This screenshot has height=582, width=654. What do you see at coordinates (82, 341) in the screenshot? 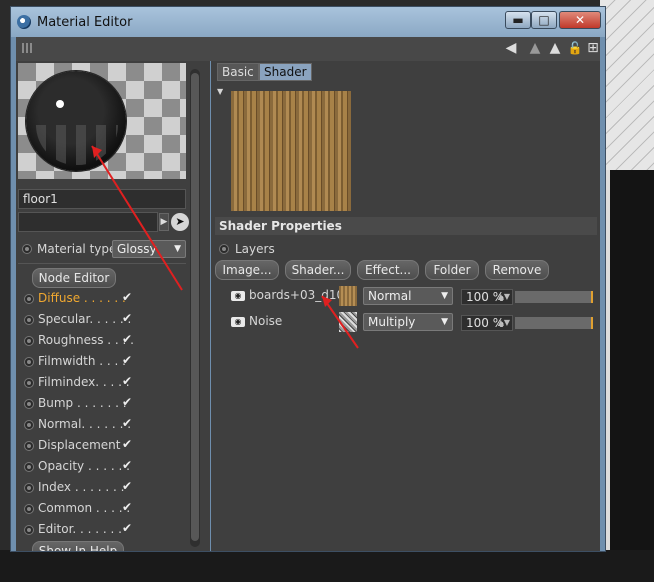
I see `channel-roughness: Roughness . . . . ✔` at bounding box center [82, 341].